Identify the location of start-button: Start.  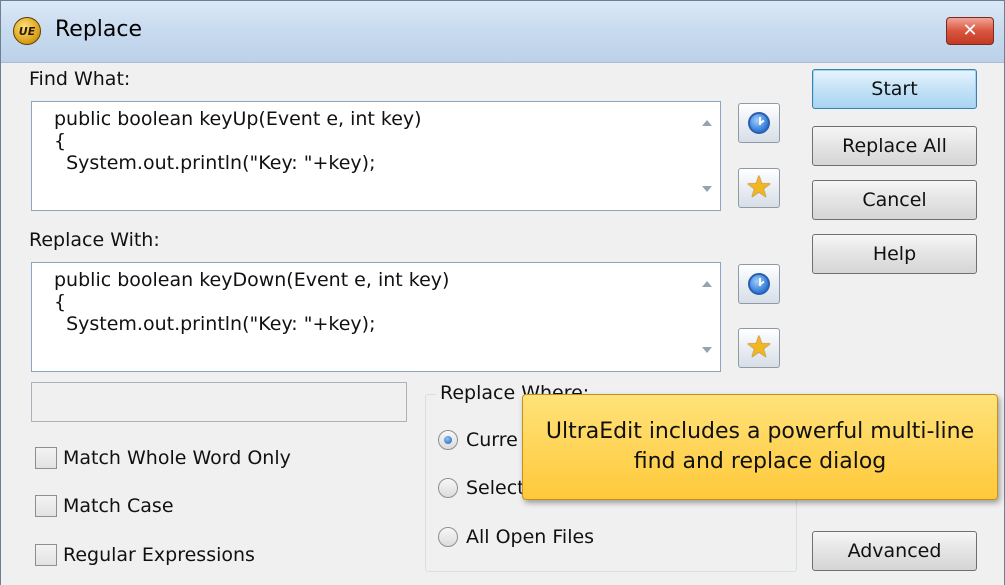
(894, 89).